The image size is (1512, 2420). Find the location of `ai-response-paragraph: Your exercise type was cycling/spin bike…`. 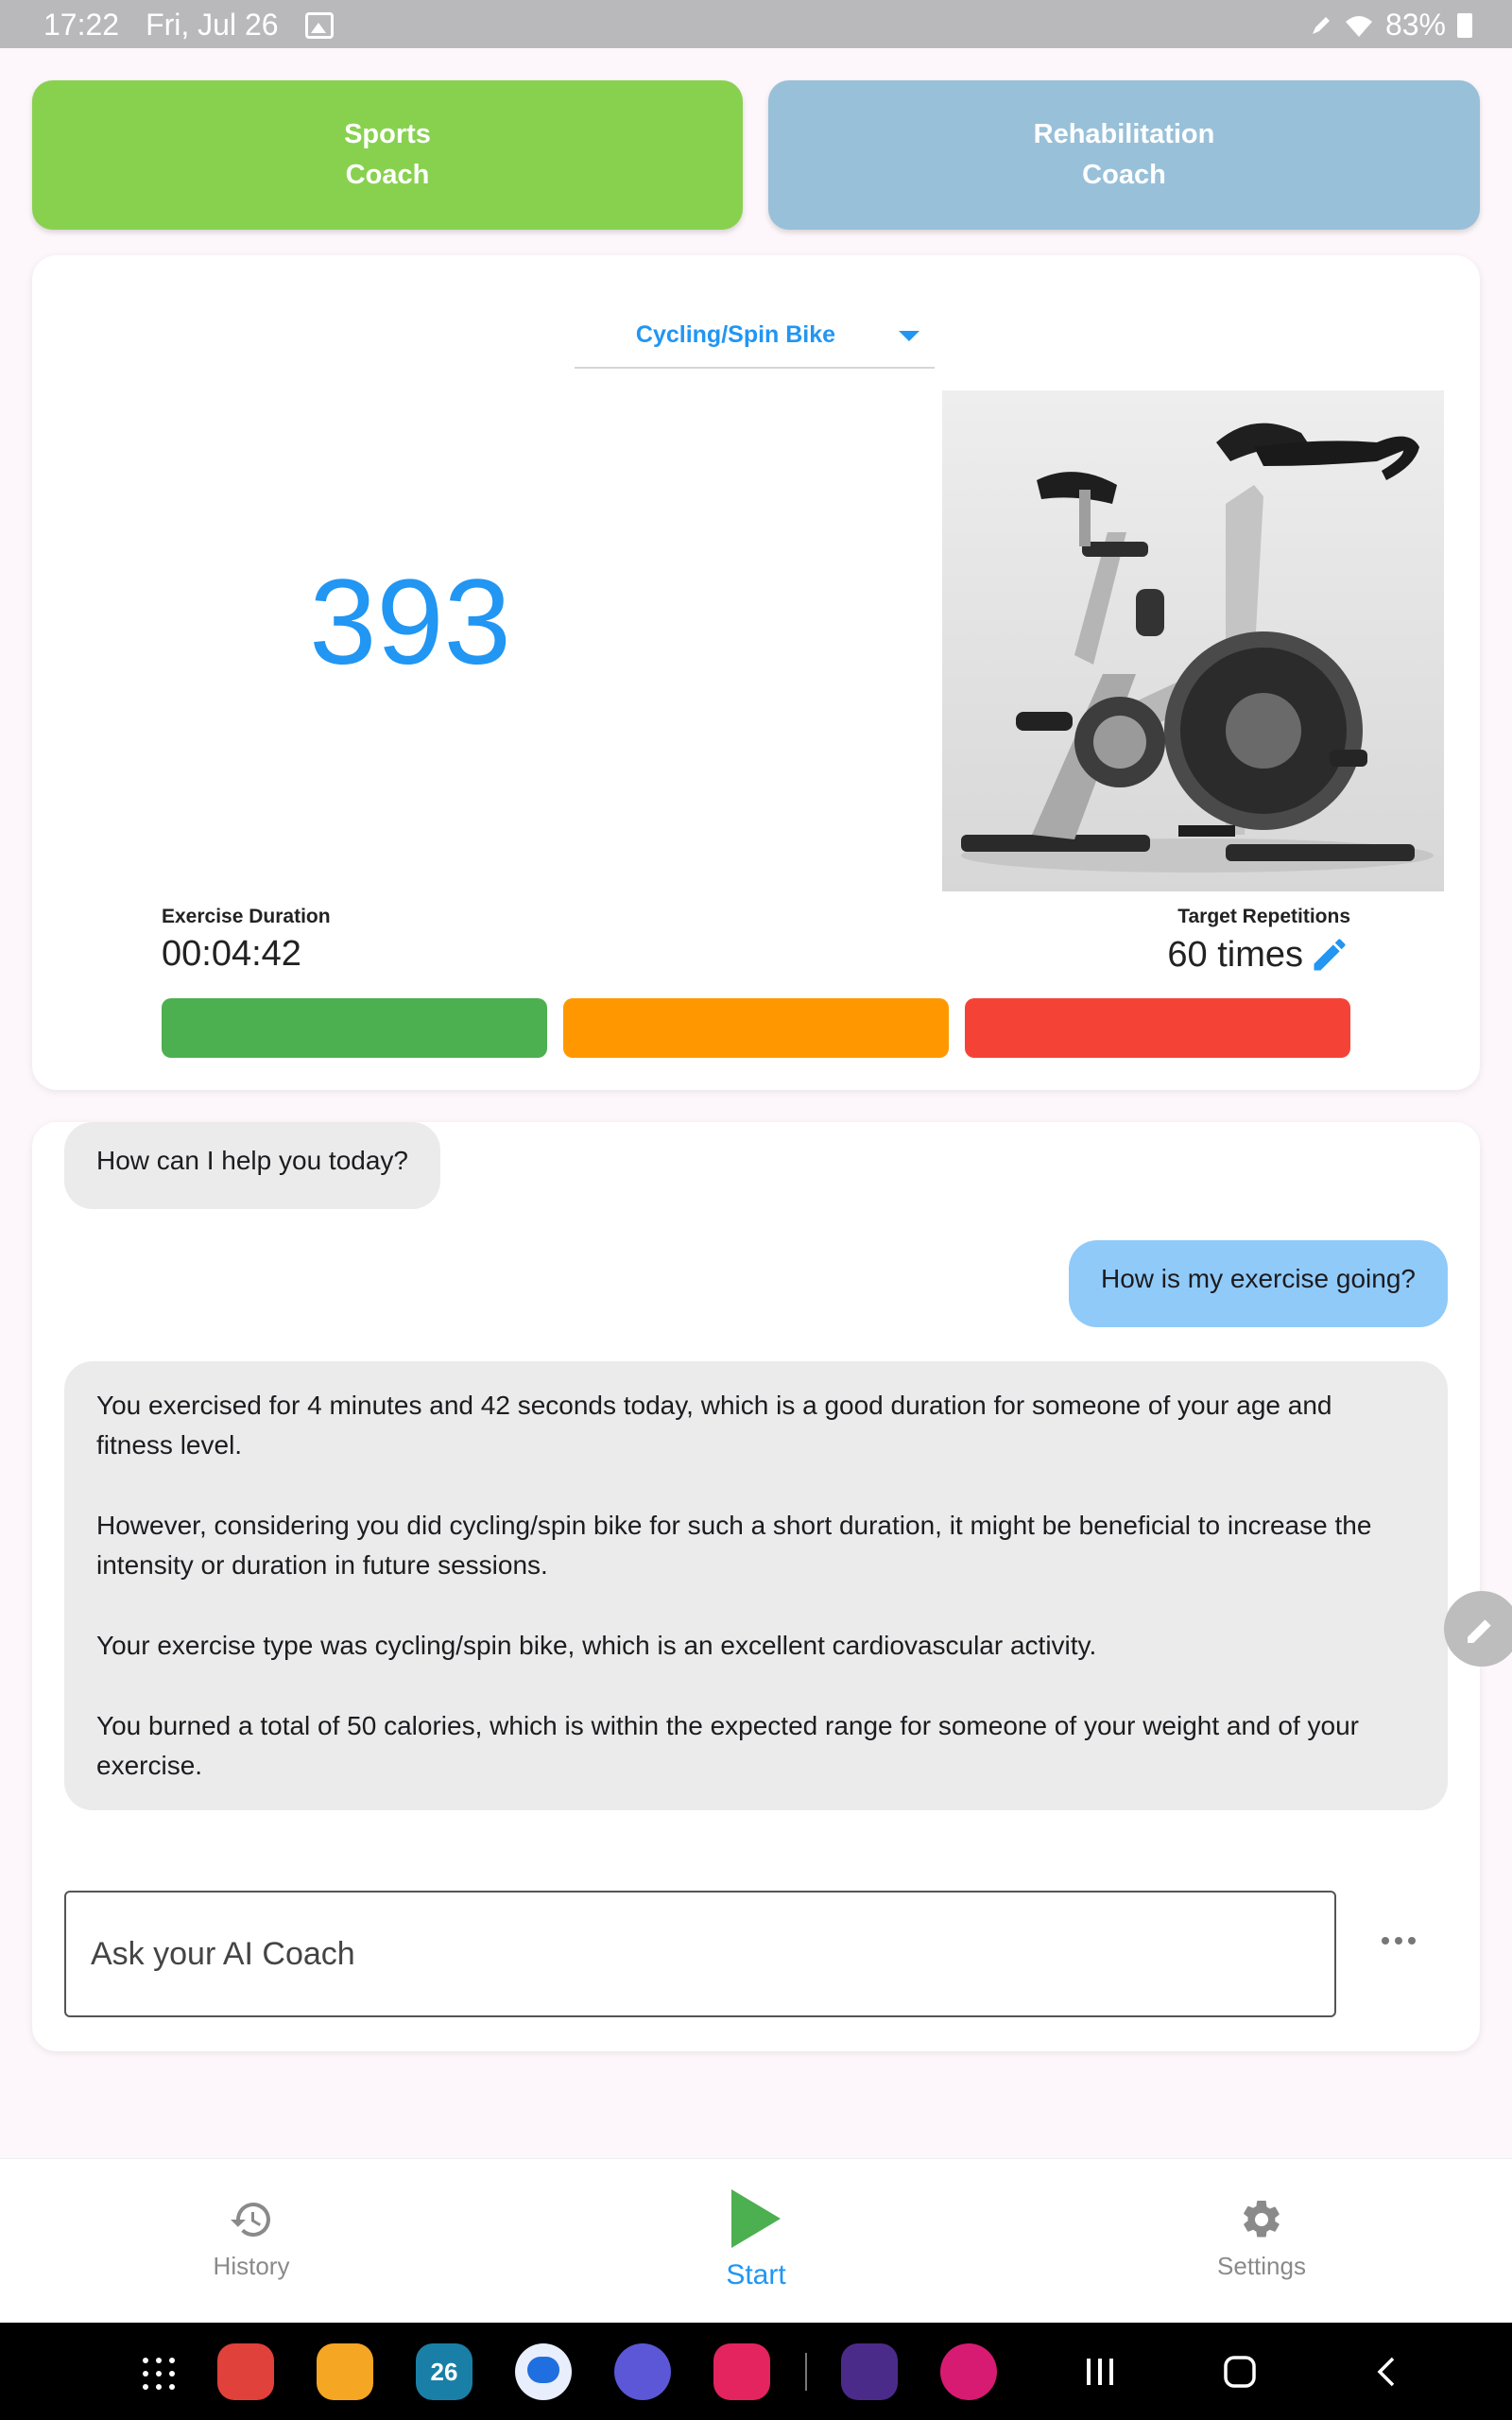

ai-response-paragraph: Your exercise type was cycling/spin bike… is located at coordinates (596, 1645).